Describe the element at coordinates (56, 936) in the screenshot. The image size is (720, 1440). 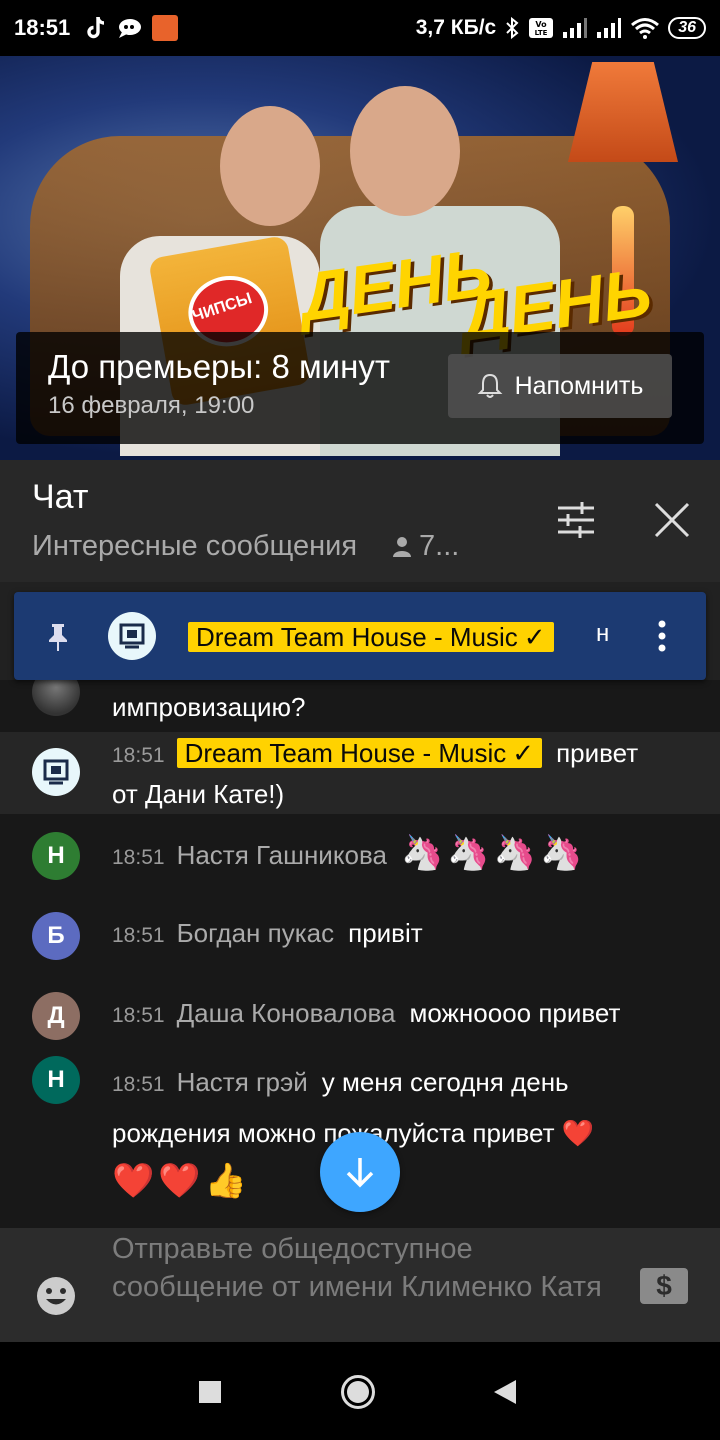
I see `avatar: Б` at that location.